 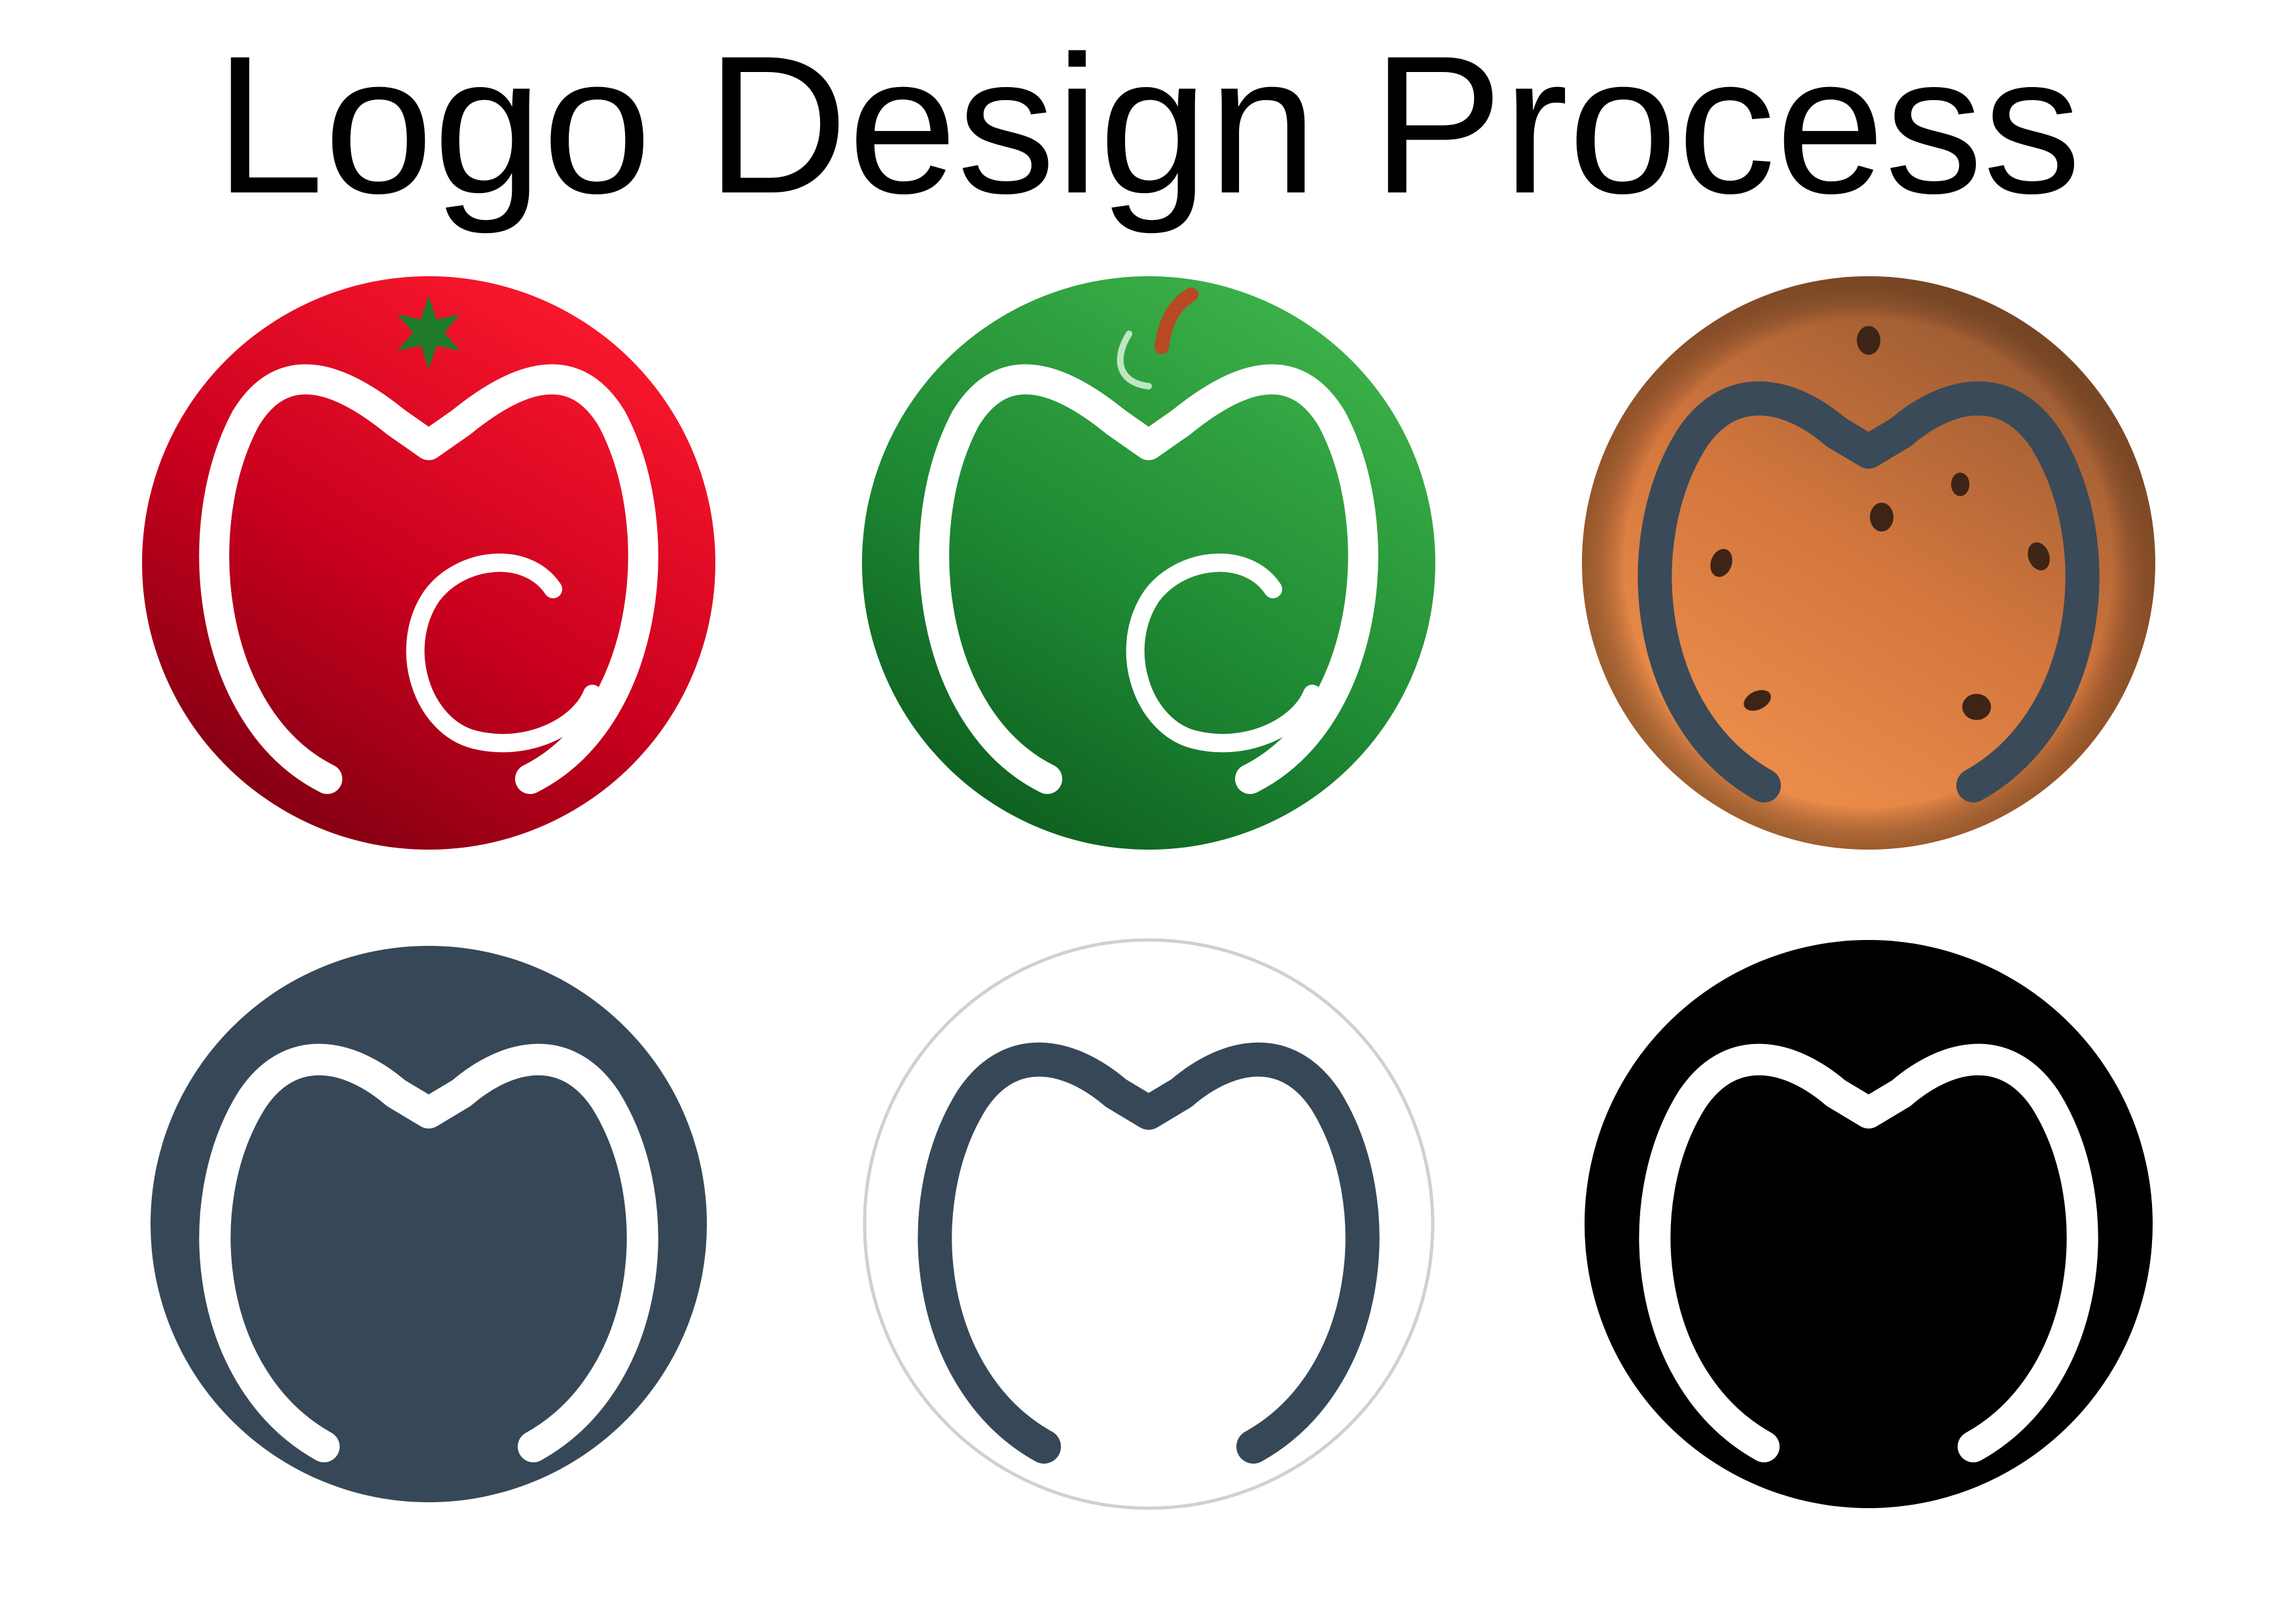 I want to click on outline-logo, so click(x=1148, y=1224).